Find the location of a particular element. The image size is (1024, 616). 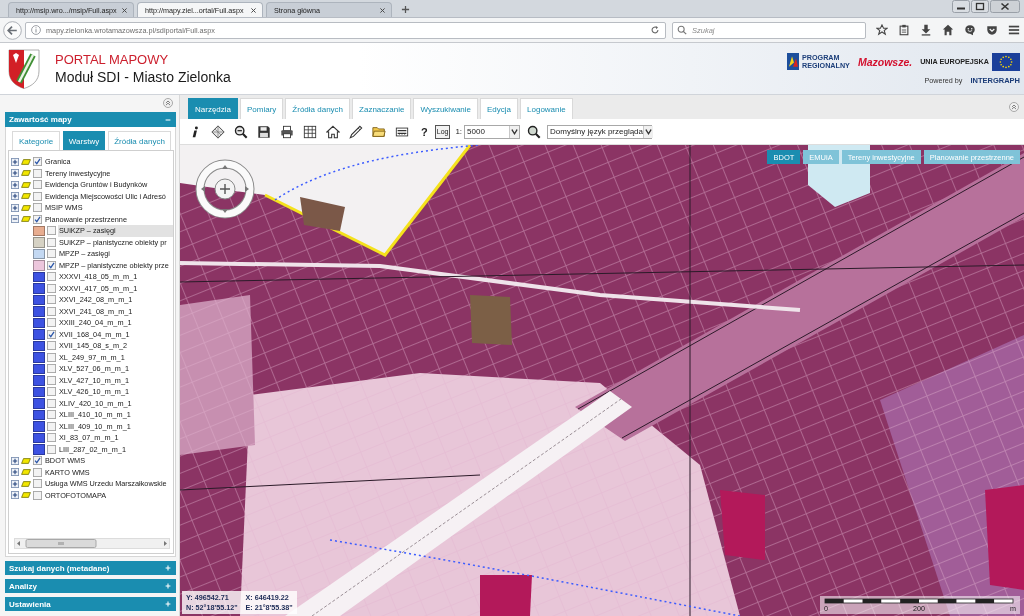

program-logo-icon is located at coordinates (793, 61).